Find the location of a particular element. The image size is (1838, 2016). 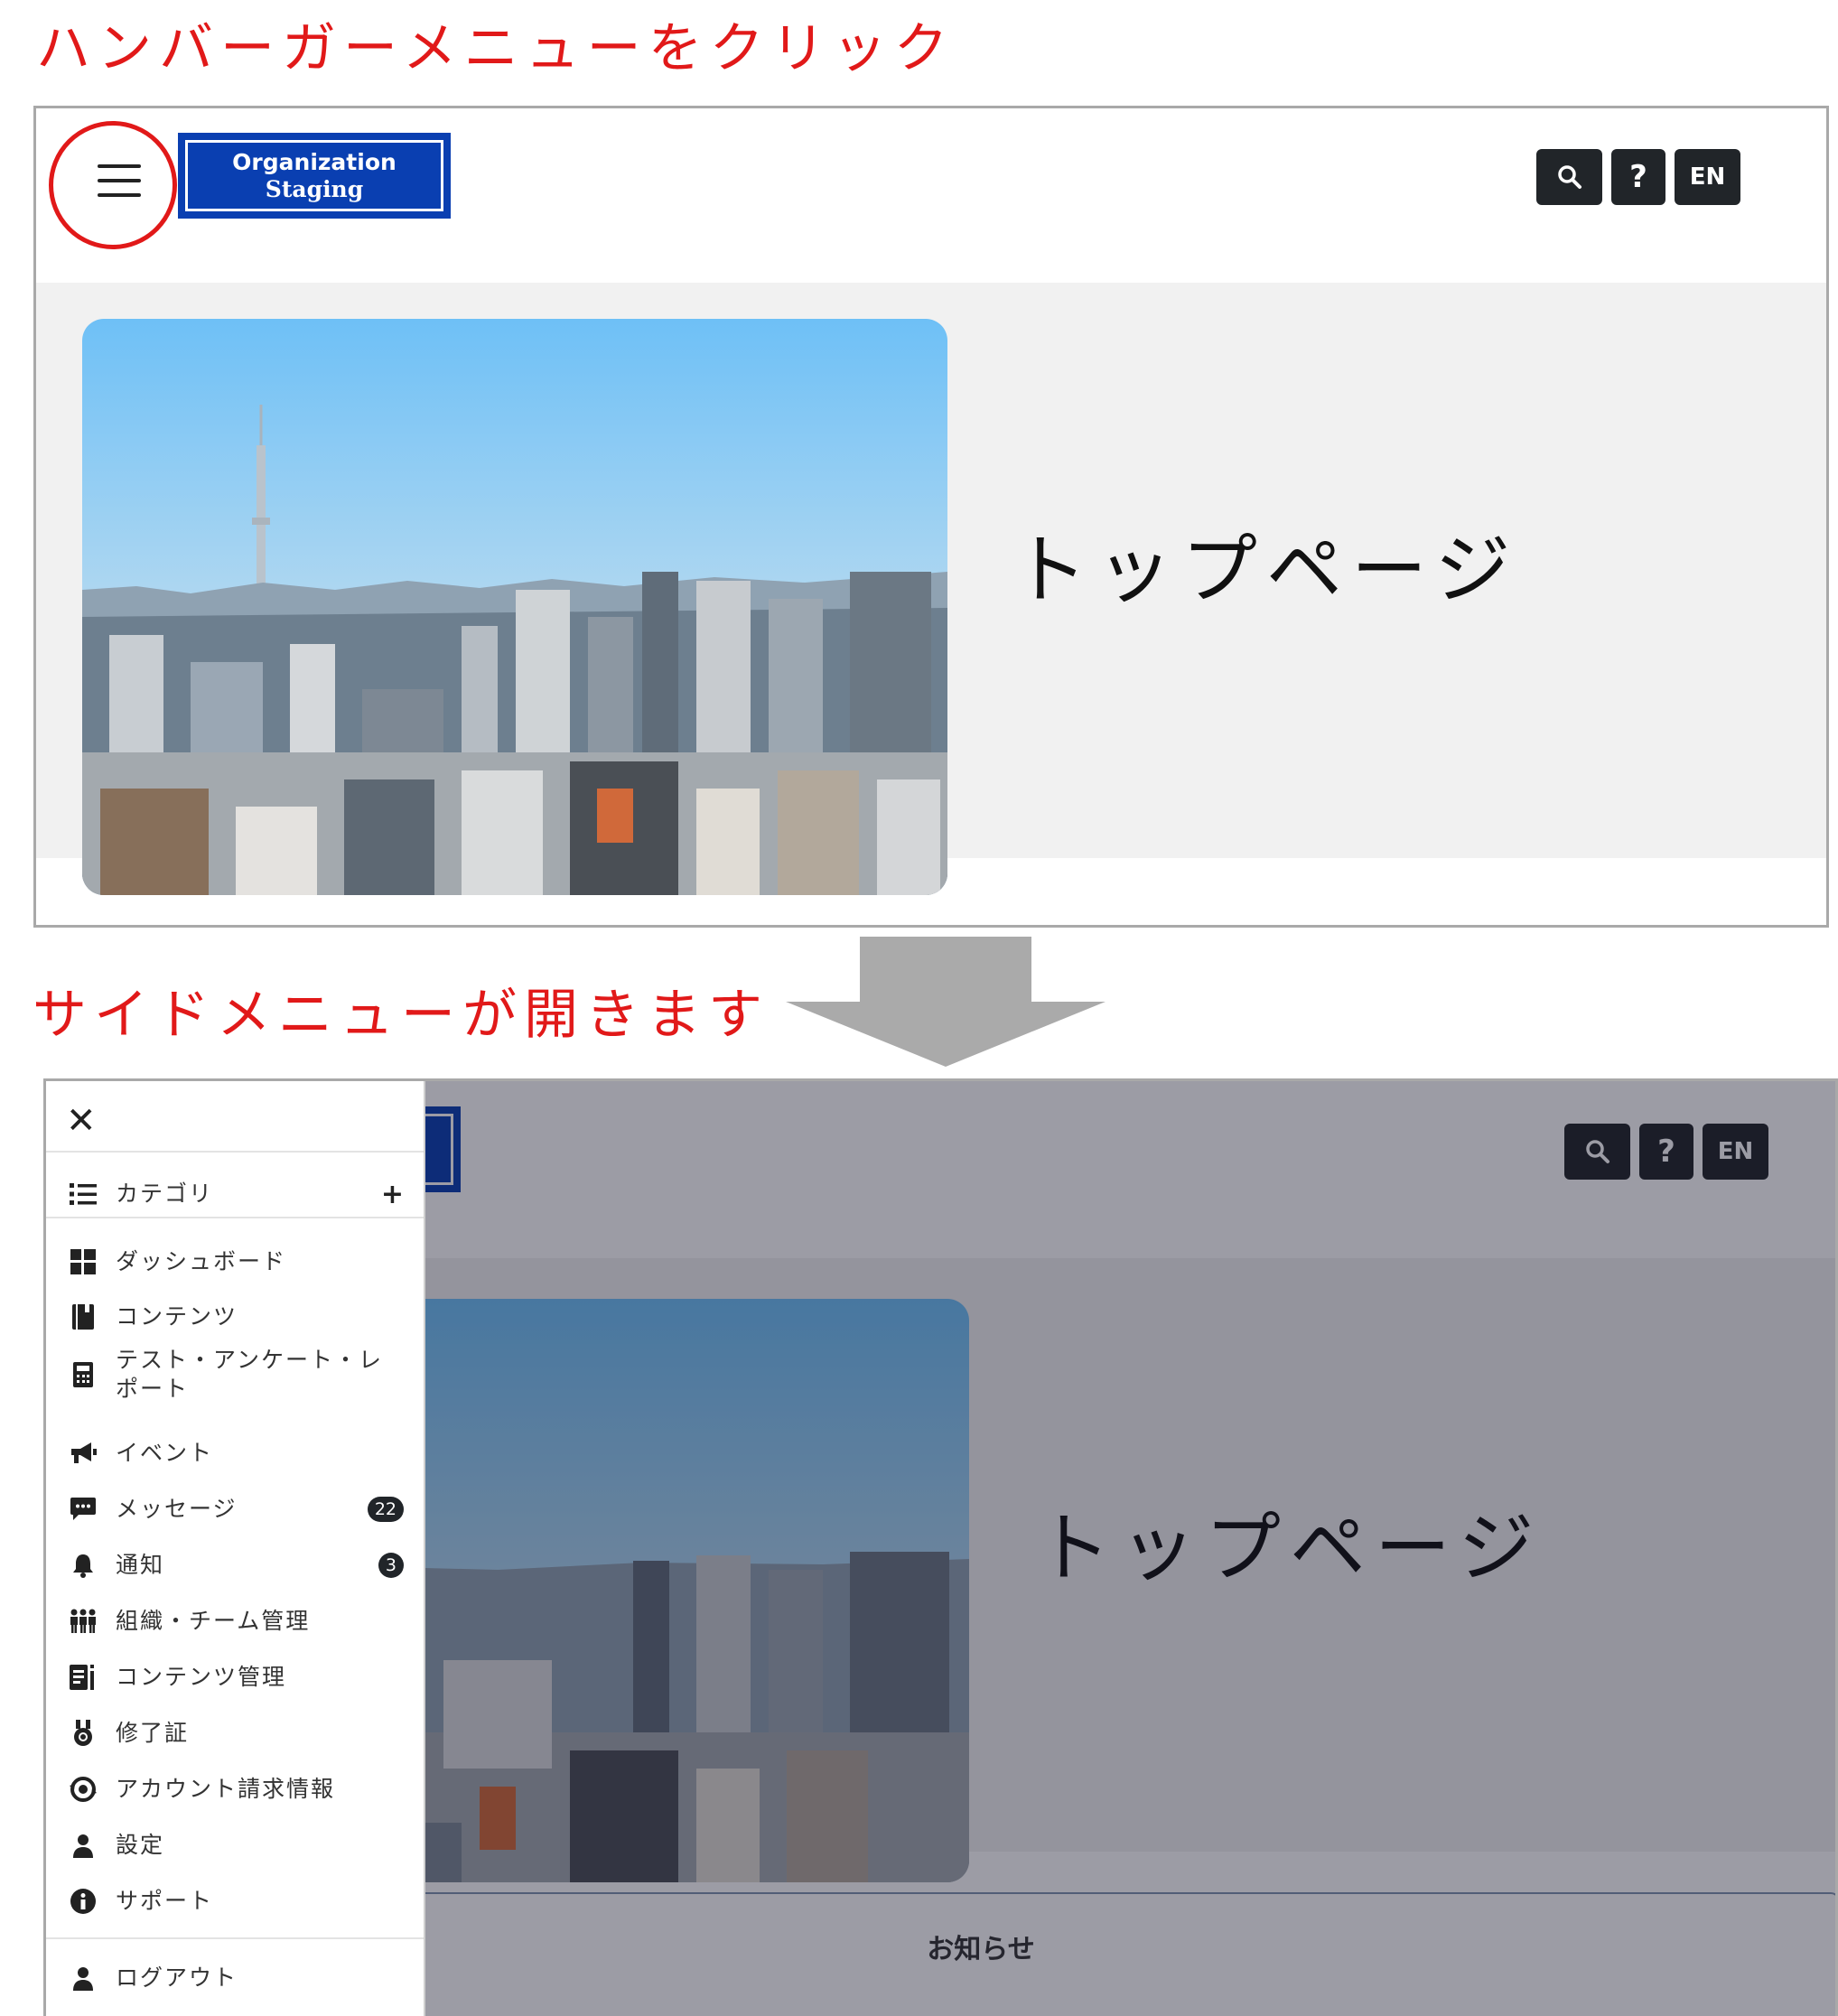

book-icon is located at coordinates (83, 1316).